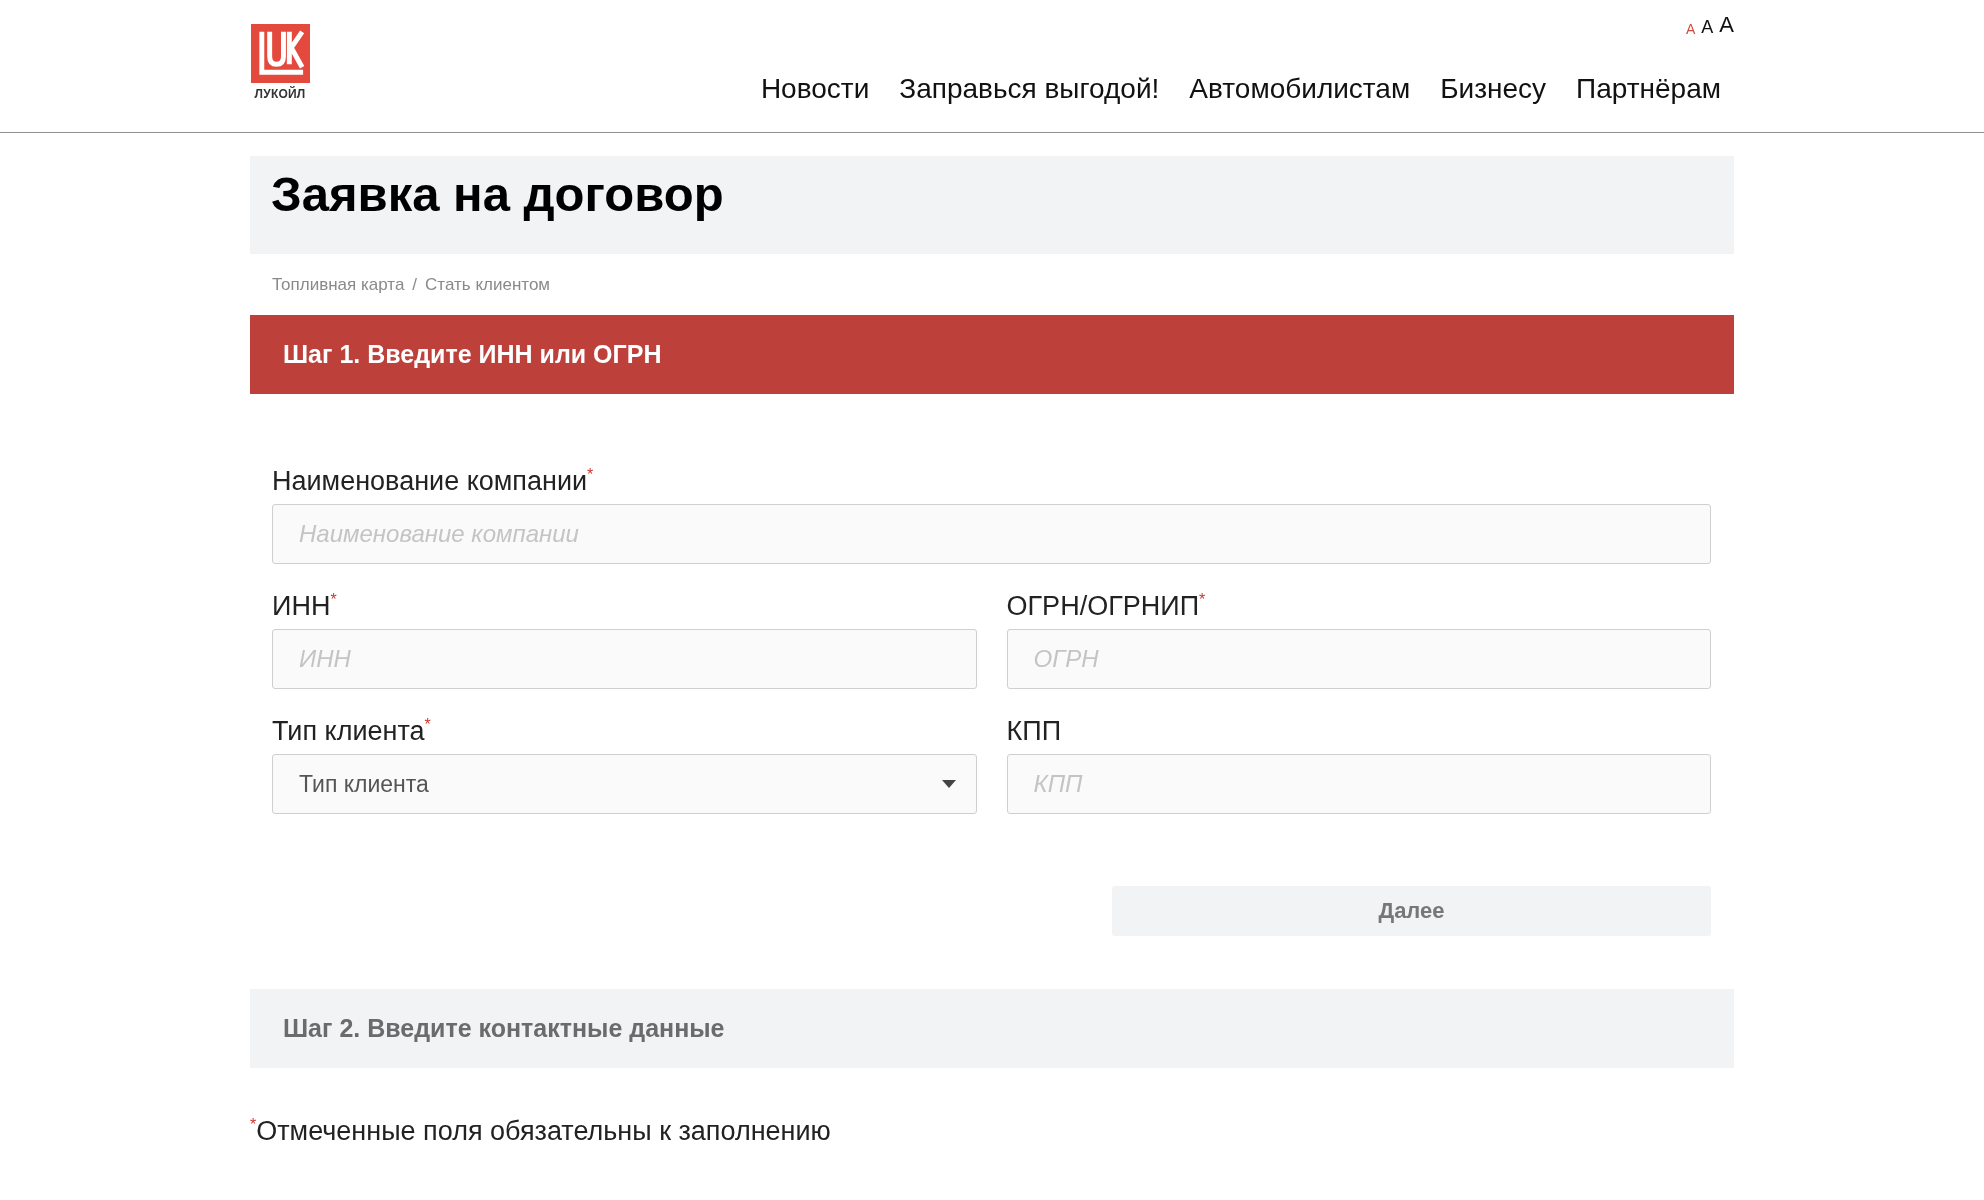 Image resolution: width=1984 pixels, height=1200 pixels. I want to click on nav-link: Бизнесу, so click(1493, 89).